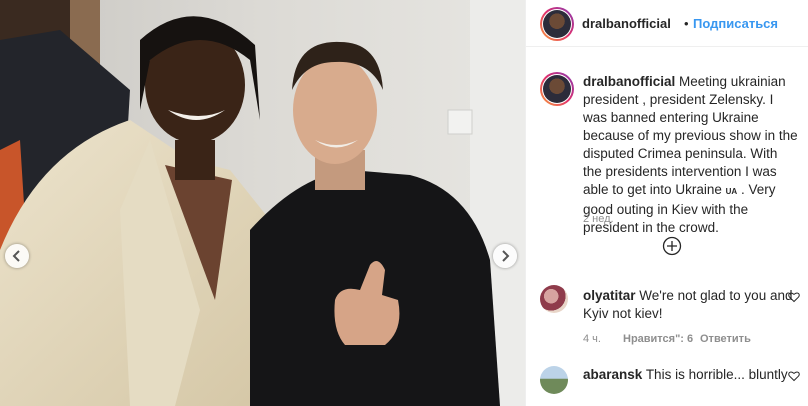 The image size is (808, 406). I want to click on caption-time: 2 нед., so click(598, 219).